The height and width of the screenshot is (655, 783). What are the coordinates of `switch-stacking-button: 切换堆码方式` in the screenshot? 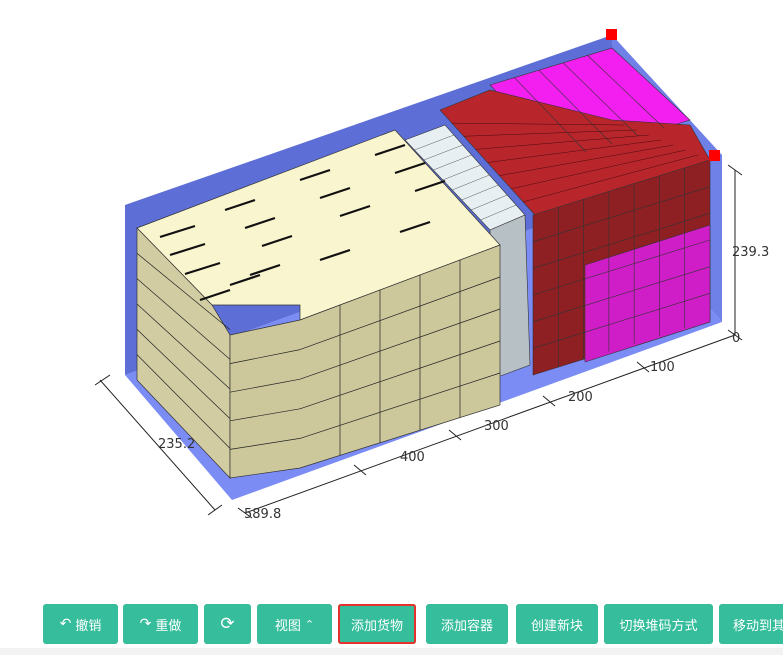 It's located at (658, 624).